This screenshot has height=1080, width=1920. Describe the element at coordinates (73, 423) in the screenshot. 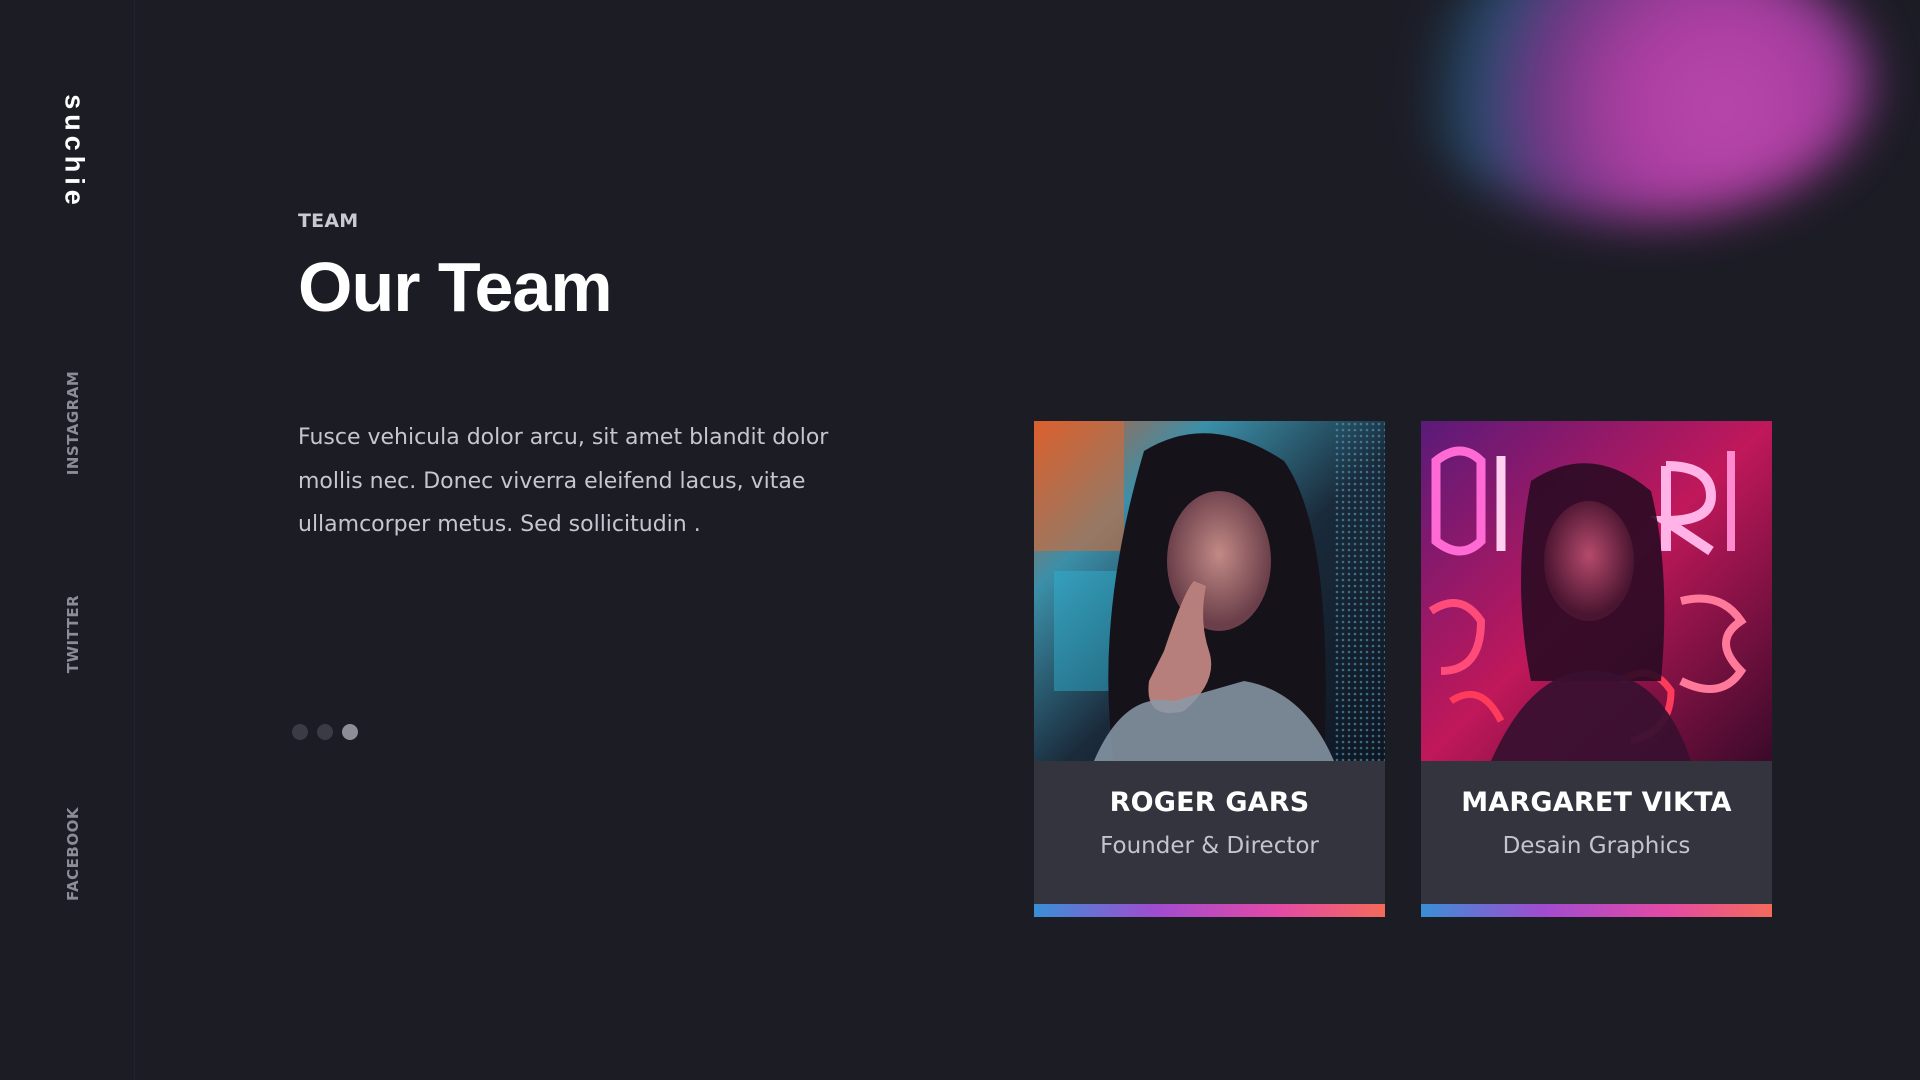

I see `instagram-link: INSTAGRAM` at that location.